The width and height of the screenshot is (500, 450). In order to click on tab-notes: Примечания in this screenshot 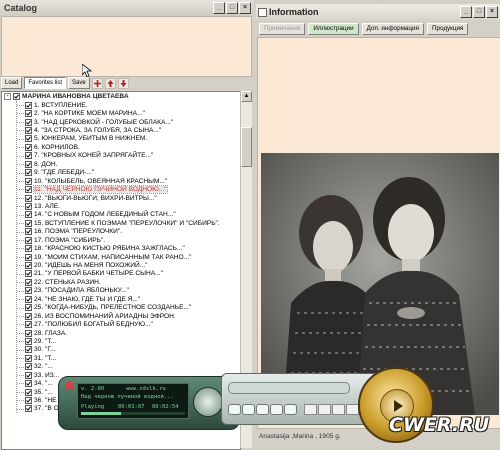, I will do `click(282, 29)`.